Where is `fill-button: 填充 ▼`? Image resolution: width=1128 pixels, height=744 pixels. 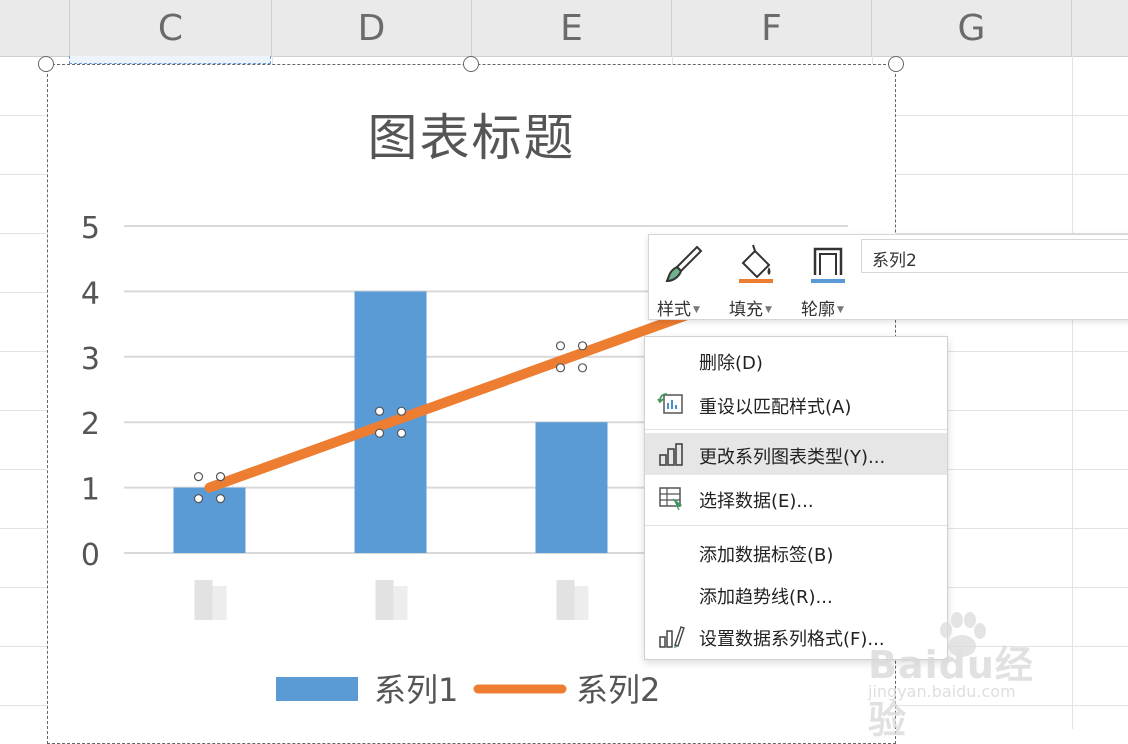 fill-button: 填充 ▼ is located at coordinates (755, 280).